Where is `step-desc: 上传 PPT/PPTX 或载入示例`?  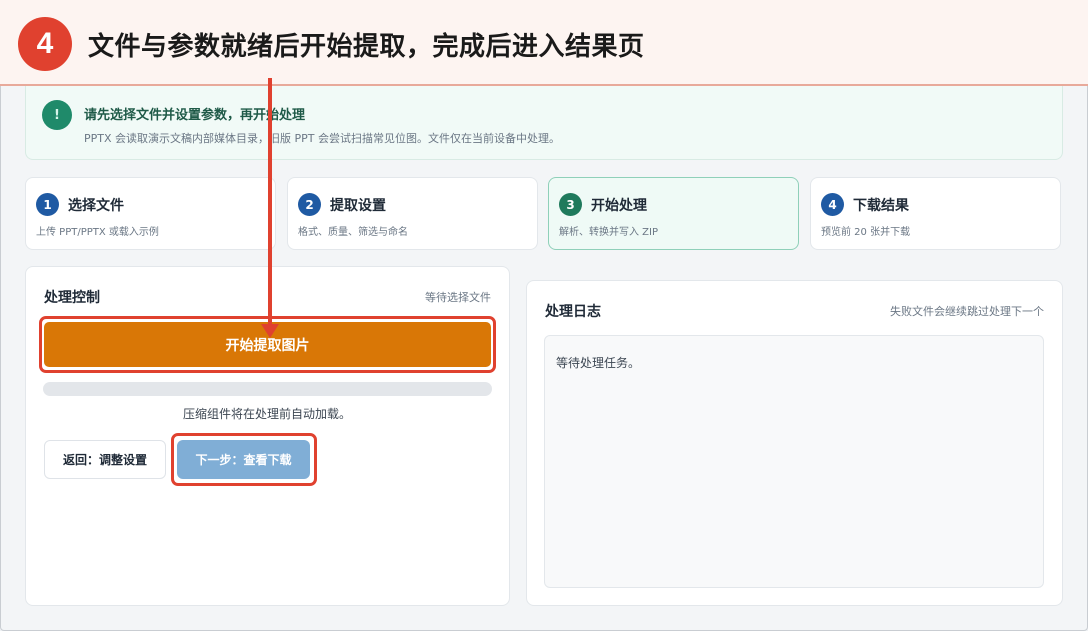
step-desc: 上传 PPT/PPTX 或载入示例 is located at coordinates (97, 232).